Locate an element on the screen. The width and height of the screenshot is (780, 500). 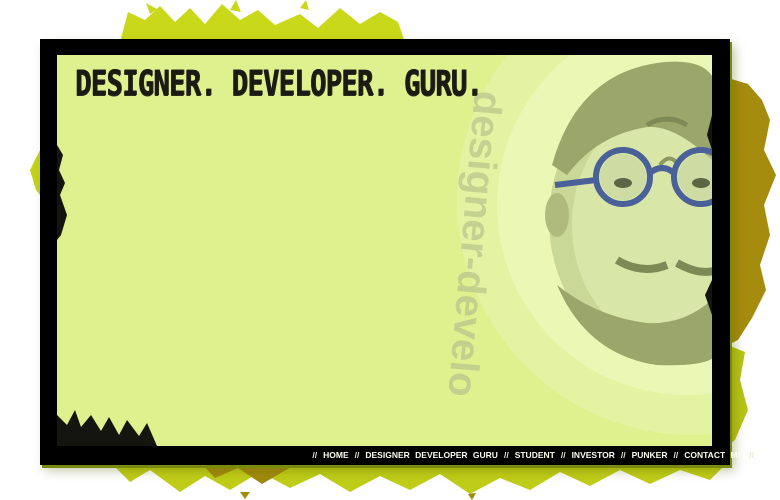
nav-item-home: HOME is located at coordinates (336, 455).